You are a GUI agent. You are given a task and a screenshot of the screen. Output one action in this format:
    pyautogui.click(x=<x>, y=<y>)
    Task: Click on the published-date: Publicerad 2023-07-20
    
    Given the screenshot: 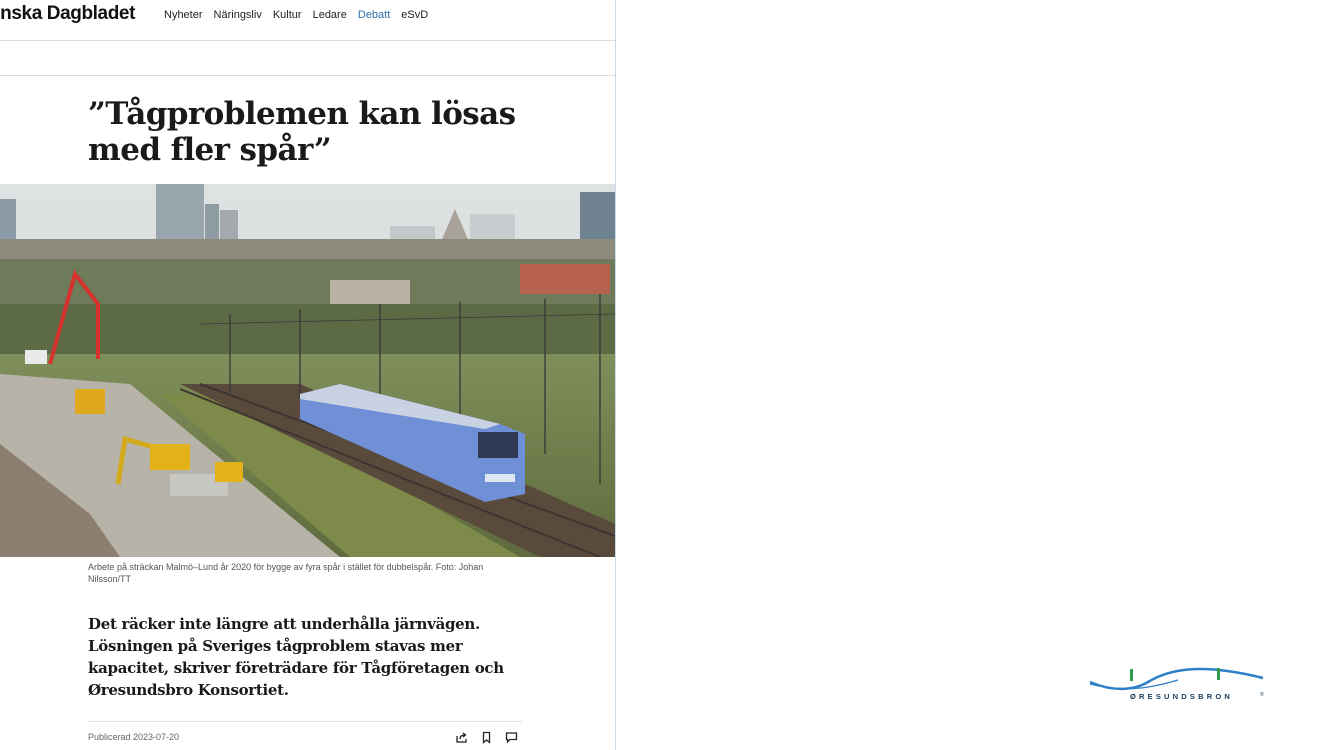 What is the action you would take?
    pyautogui.click(x=134, y=737)
    